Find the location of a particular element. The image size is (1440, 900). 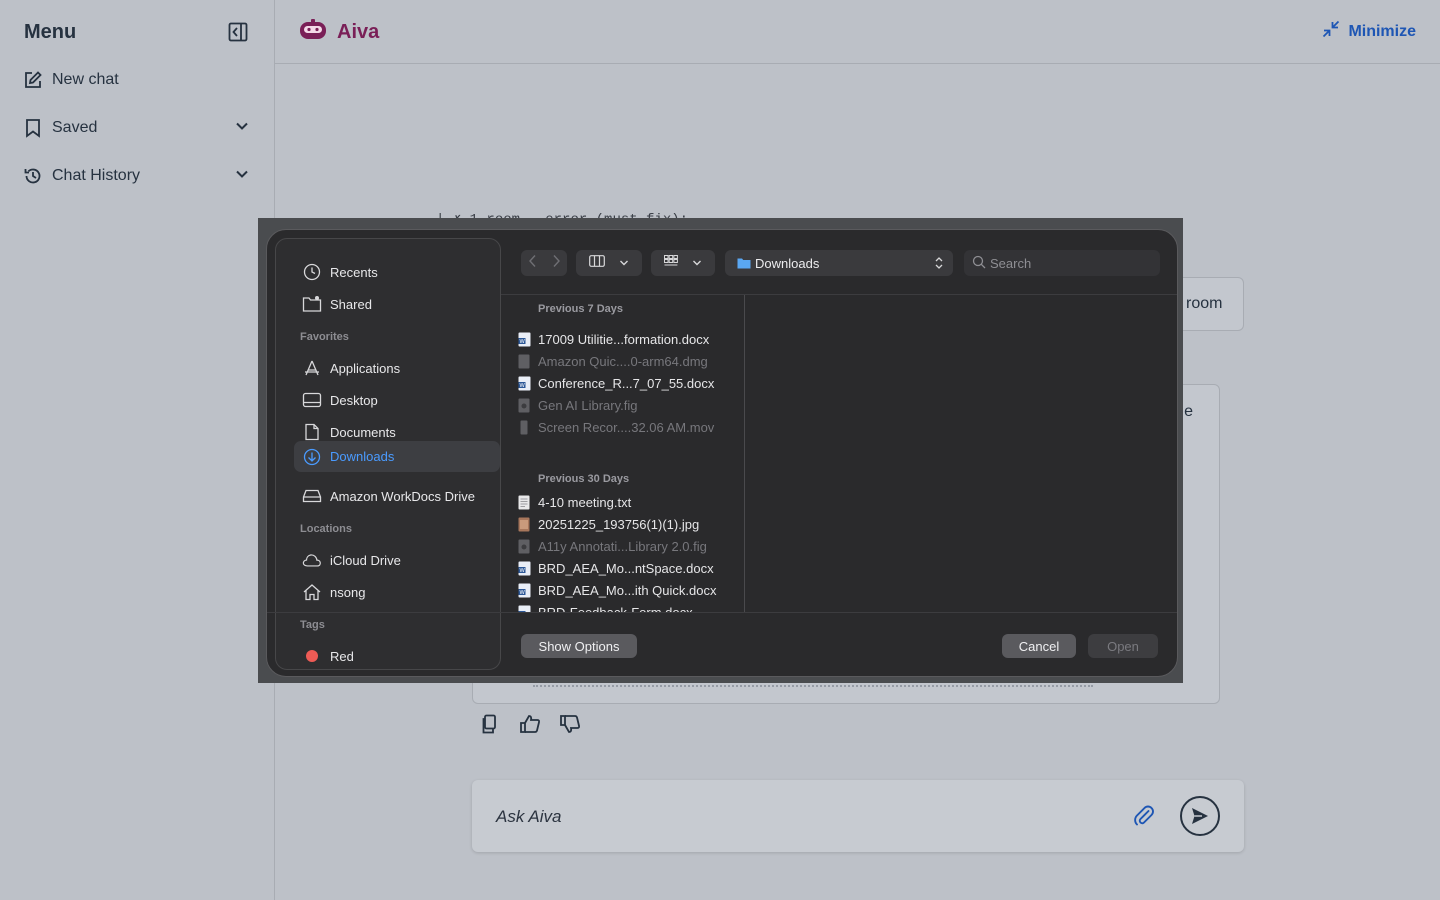

new-chat-button: New chat is located at coordinates (137, 80).